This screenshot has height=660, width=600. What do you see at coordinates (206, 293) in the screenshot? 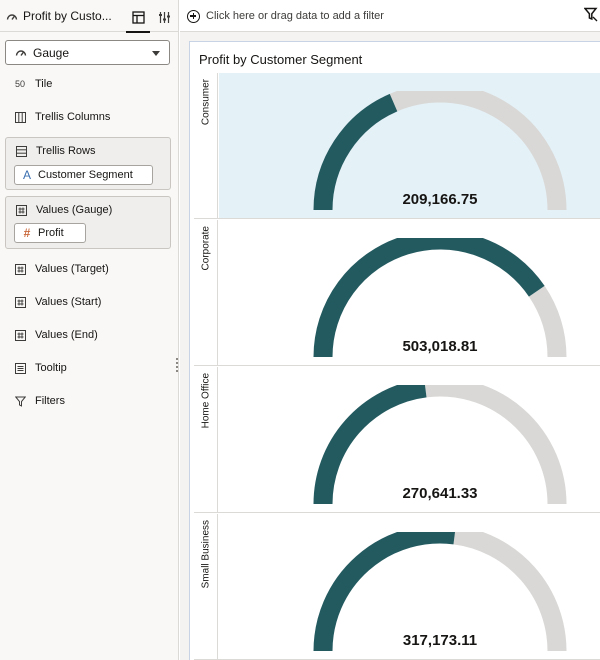
I see `row-header-cell: Corporate` at bounding box center [206, 293].